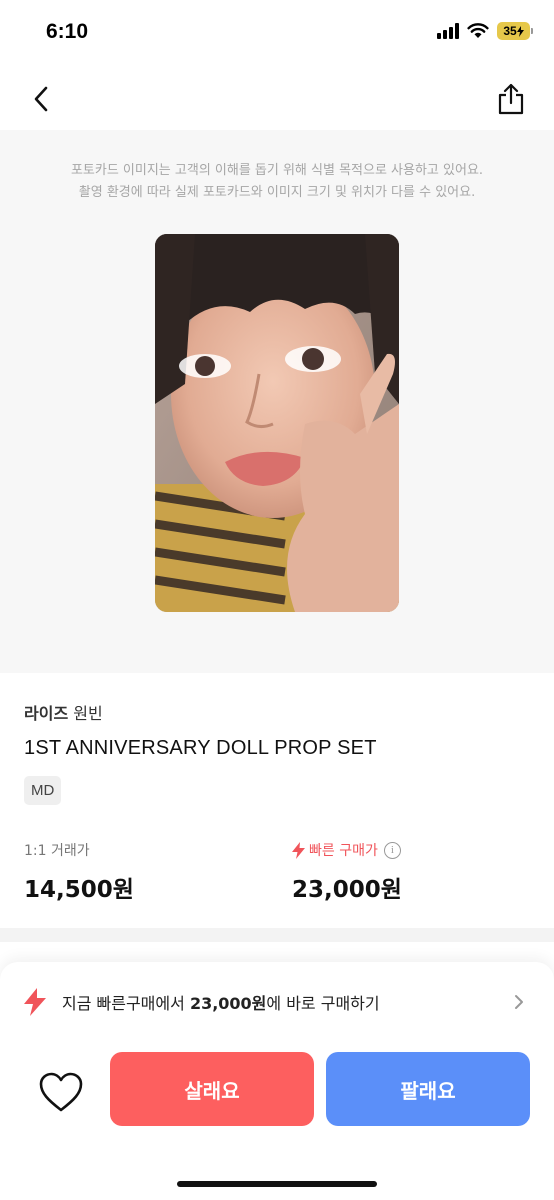 The width and height of the screenshot is (554, 1200). Describe the element at coordinates (212, 1089) in the screenshot. I see `buy-button: 살래요` at that location.